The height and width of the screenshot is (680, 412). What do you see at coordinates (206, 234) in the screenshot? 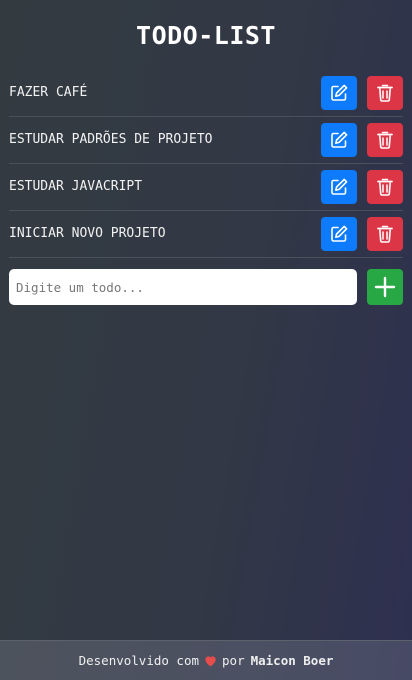
I see `list-item: INICIAR NOVO PROJETO` at bounding box center [206, 234].